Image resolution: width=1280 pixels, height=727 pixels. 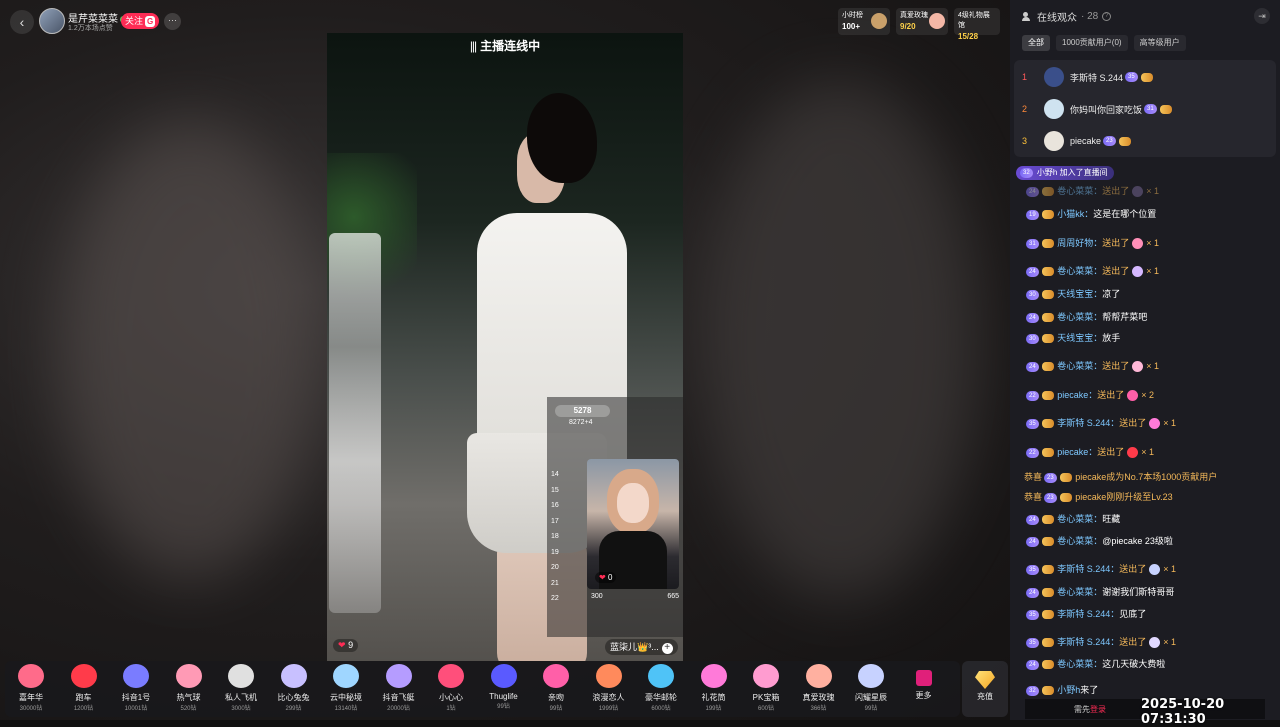 I want to click on gift-item: 热气球 520钻, so click(x=189, y=688).